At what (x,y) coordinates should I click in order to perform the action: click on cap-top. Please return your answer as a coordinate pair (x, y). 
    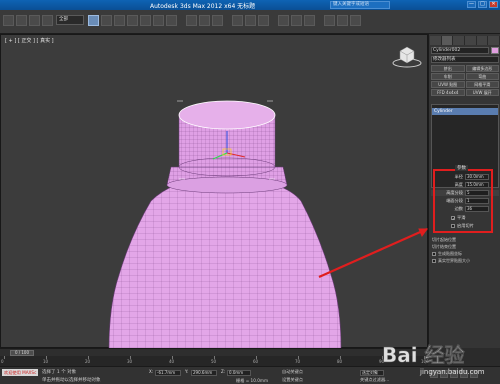
    Looking at the image, I should click on (227, 115).